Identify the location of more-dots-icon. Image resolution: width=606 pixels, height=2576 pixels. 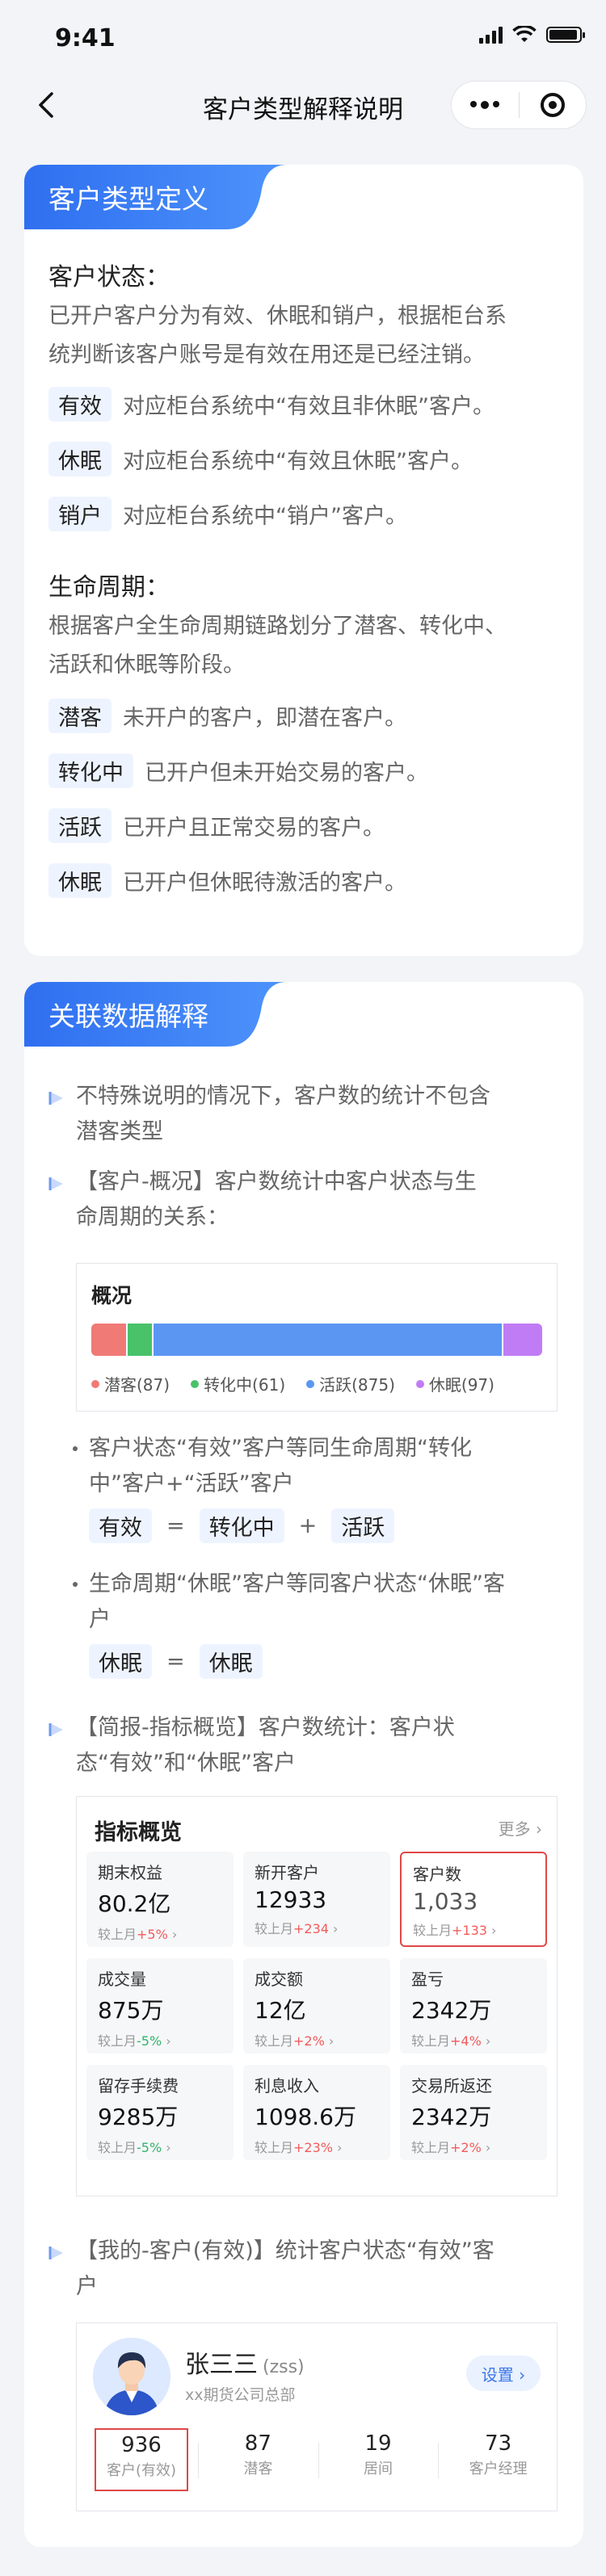
(485, 105).